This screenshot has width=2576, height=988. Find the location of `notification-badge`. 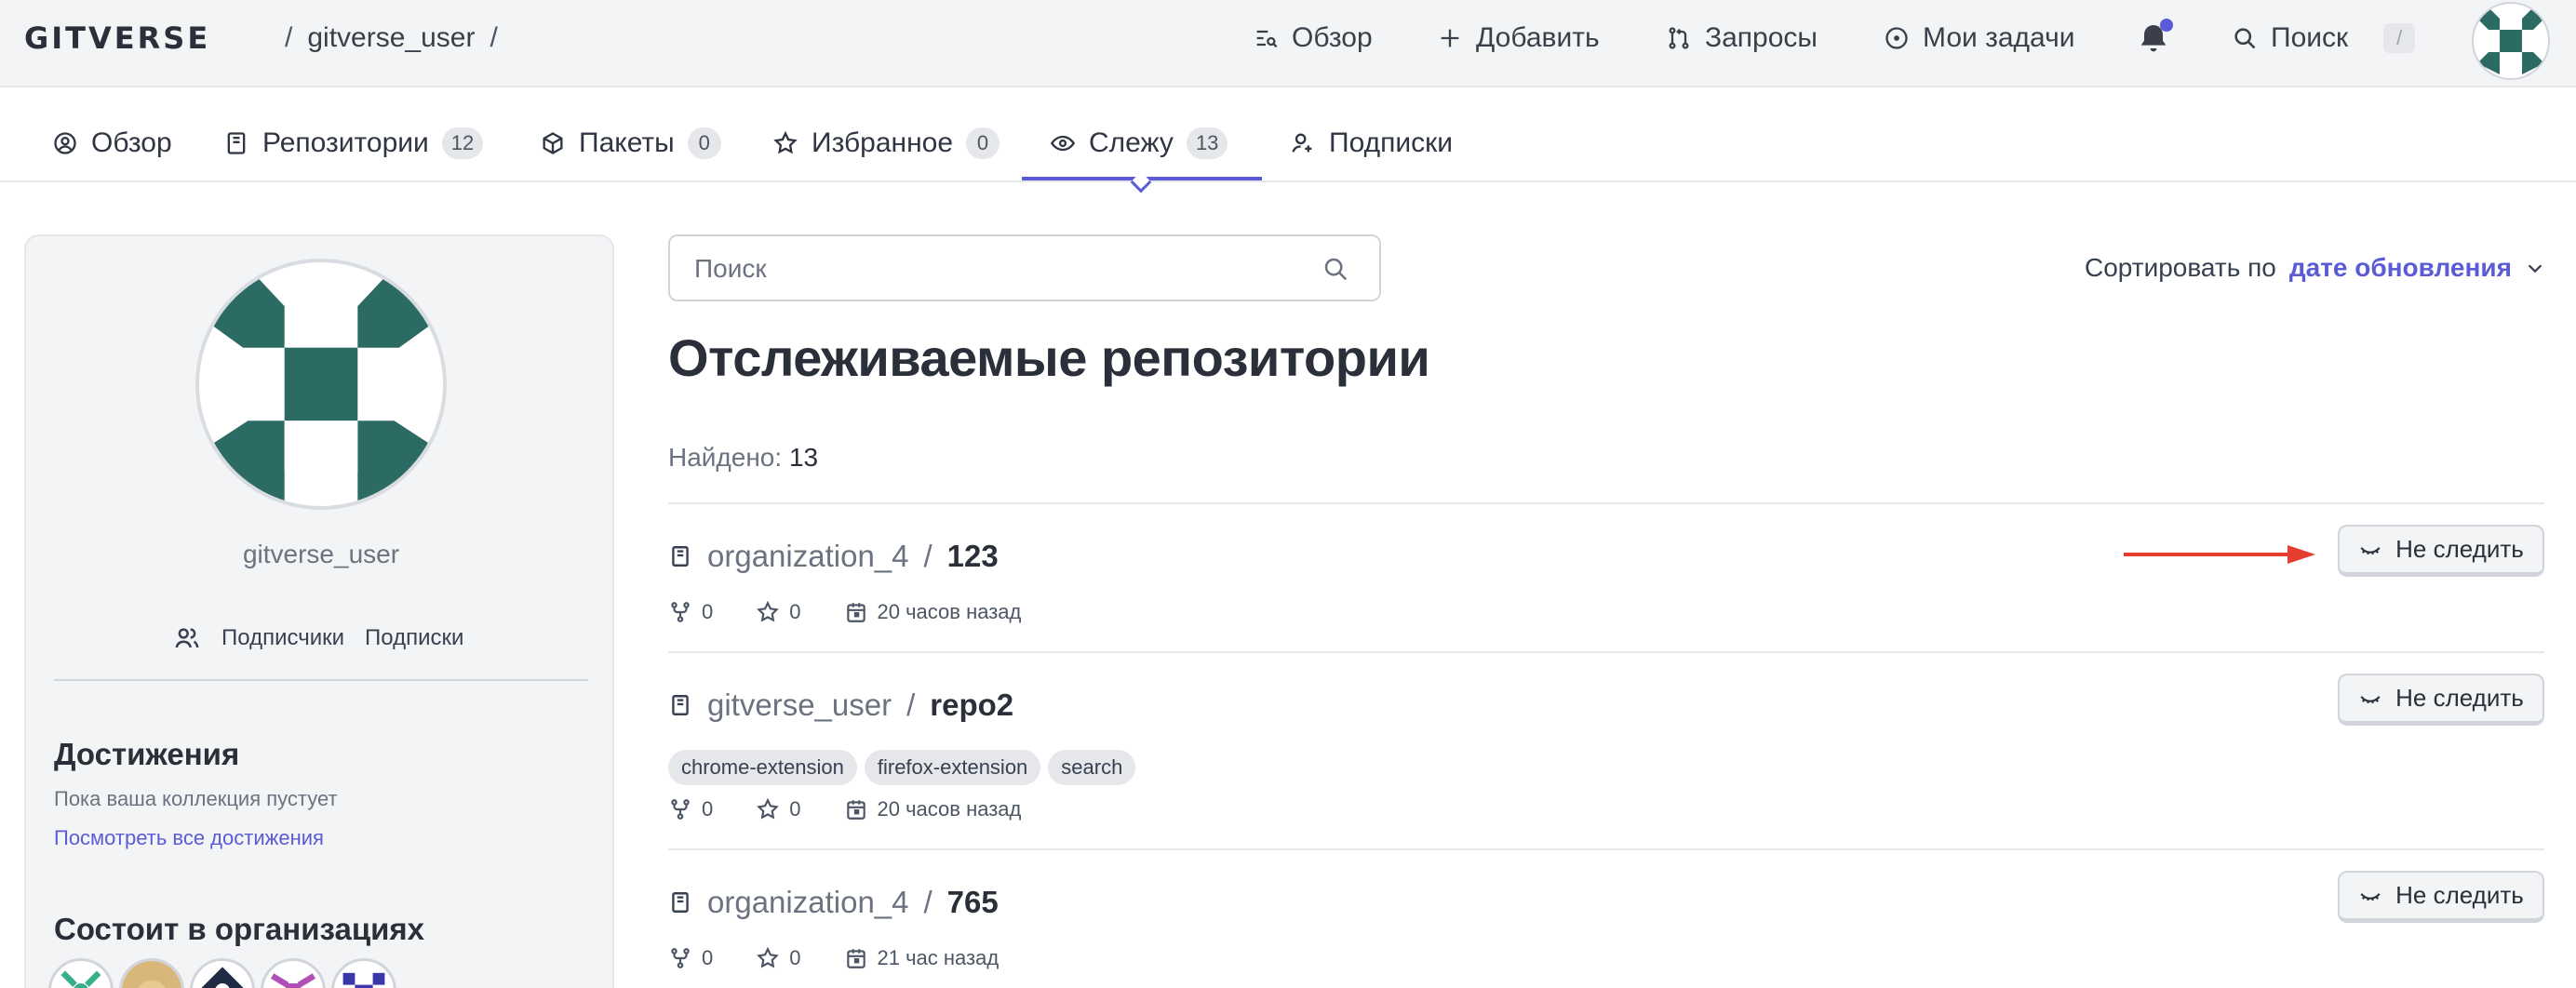

notification-badge is located at coordinates (2166, 26).